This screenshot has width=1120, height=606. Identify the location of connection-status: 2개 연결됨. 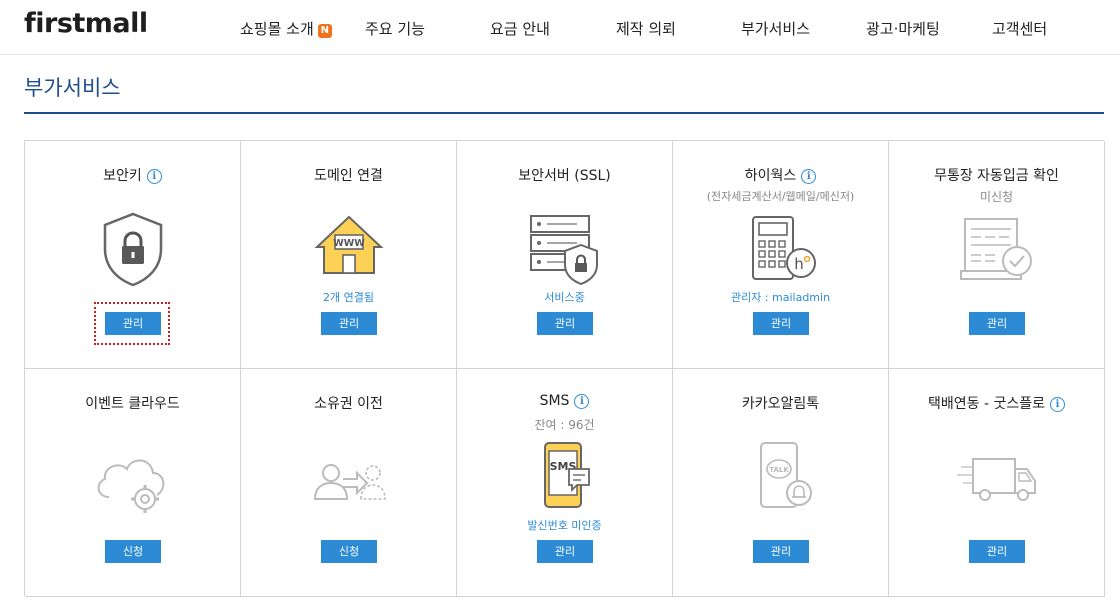
(348, 297).